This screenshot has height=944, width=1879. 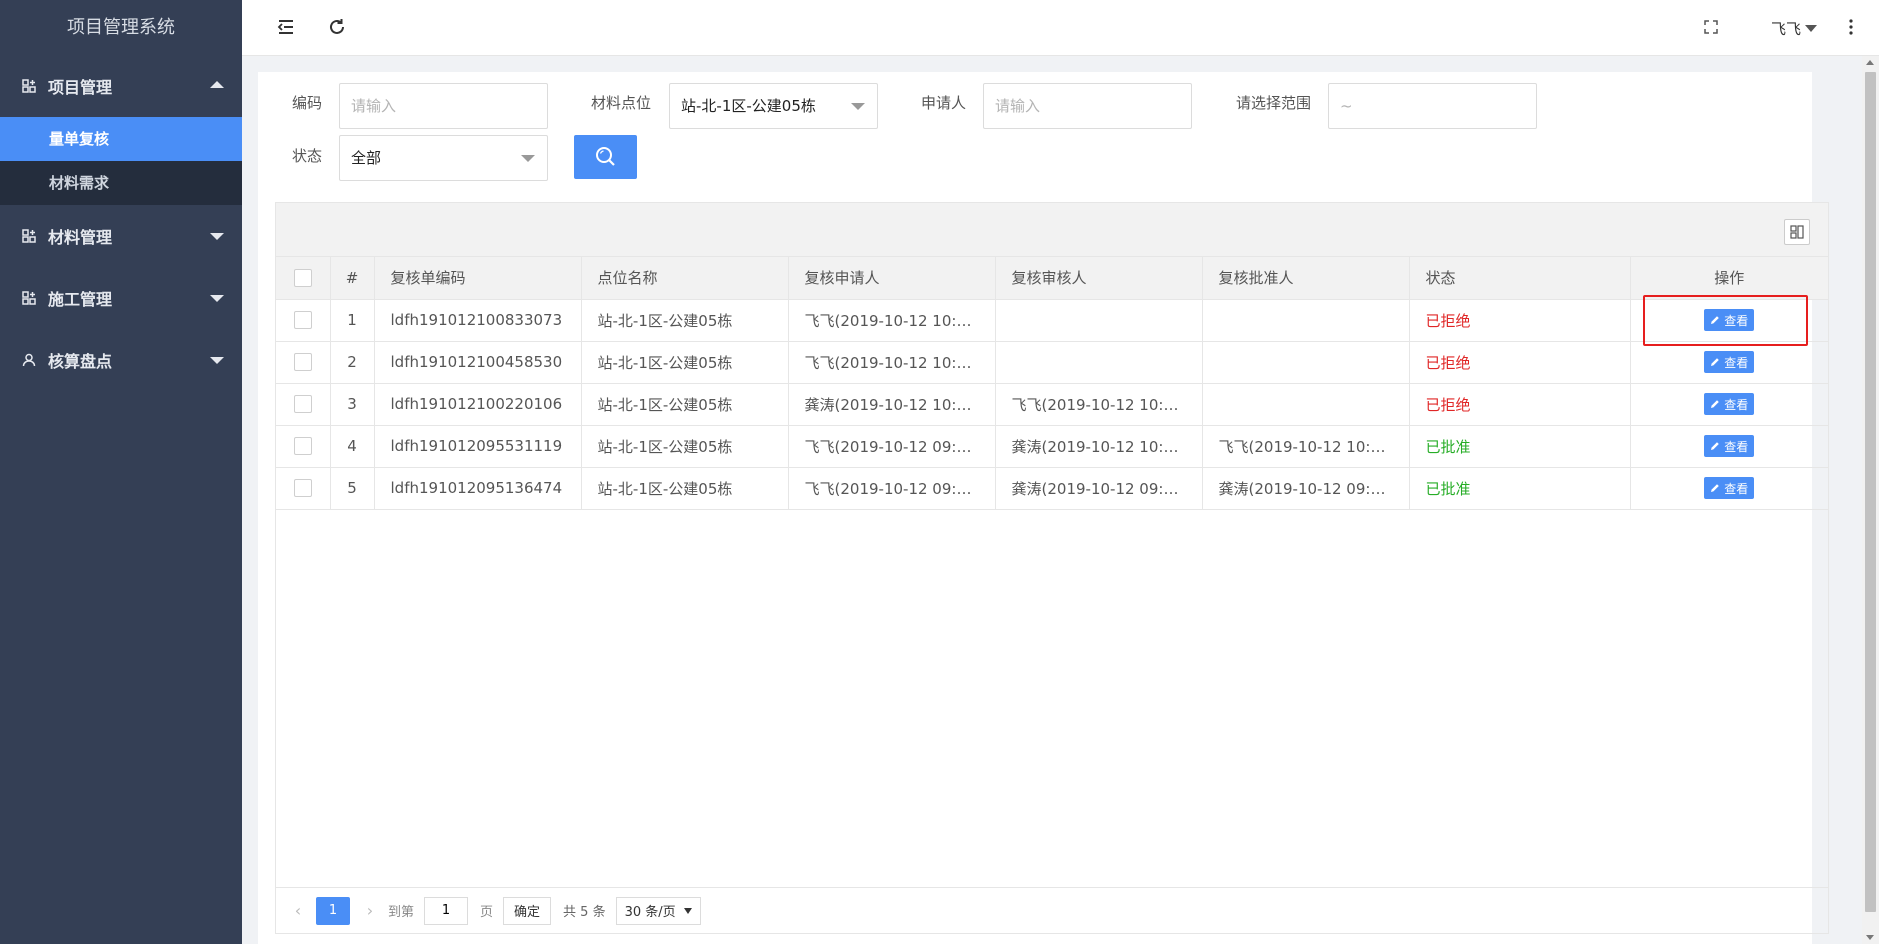 What do you see at coordinates (121, 236) in the screenshot?
I see `menu-material-management: 材料管理` at bounding box center [121, 236].